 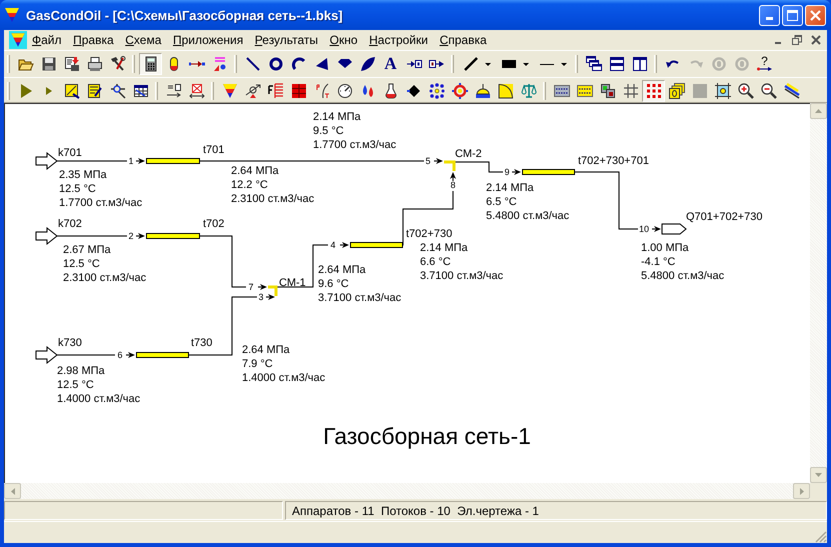 I want to click on menu-item: Результаты, so click(x=287, y=40).